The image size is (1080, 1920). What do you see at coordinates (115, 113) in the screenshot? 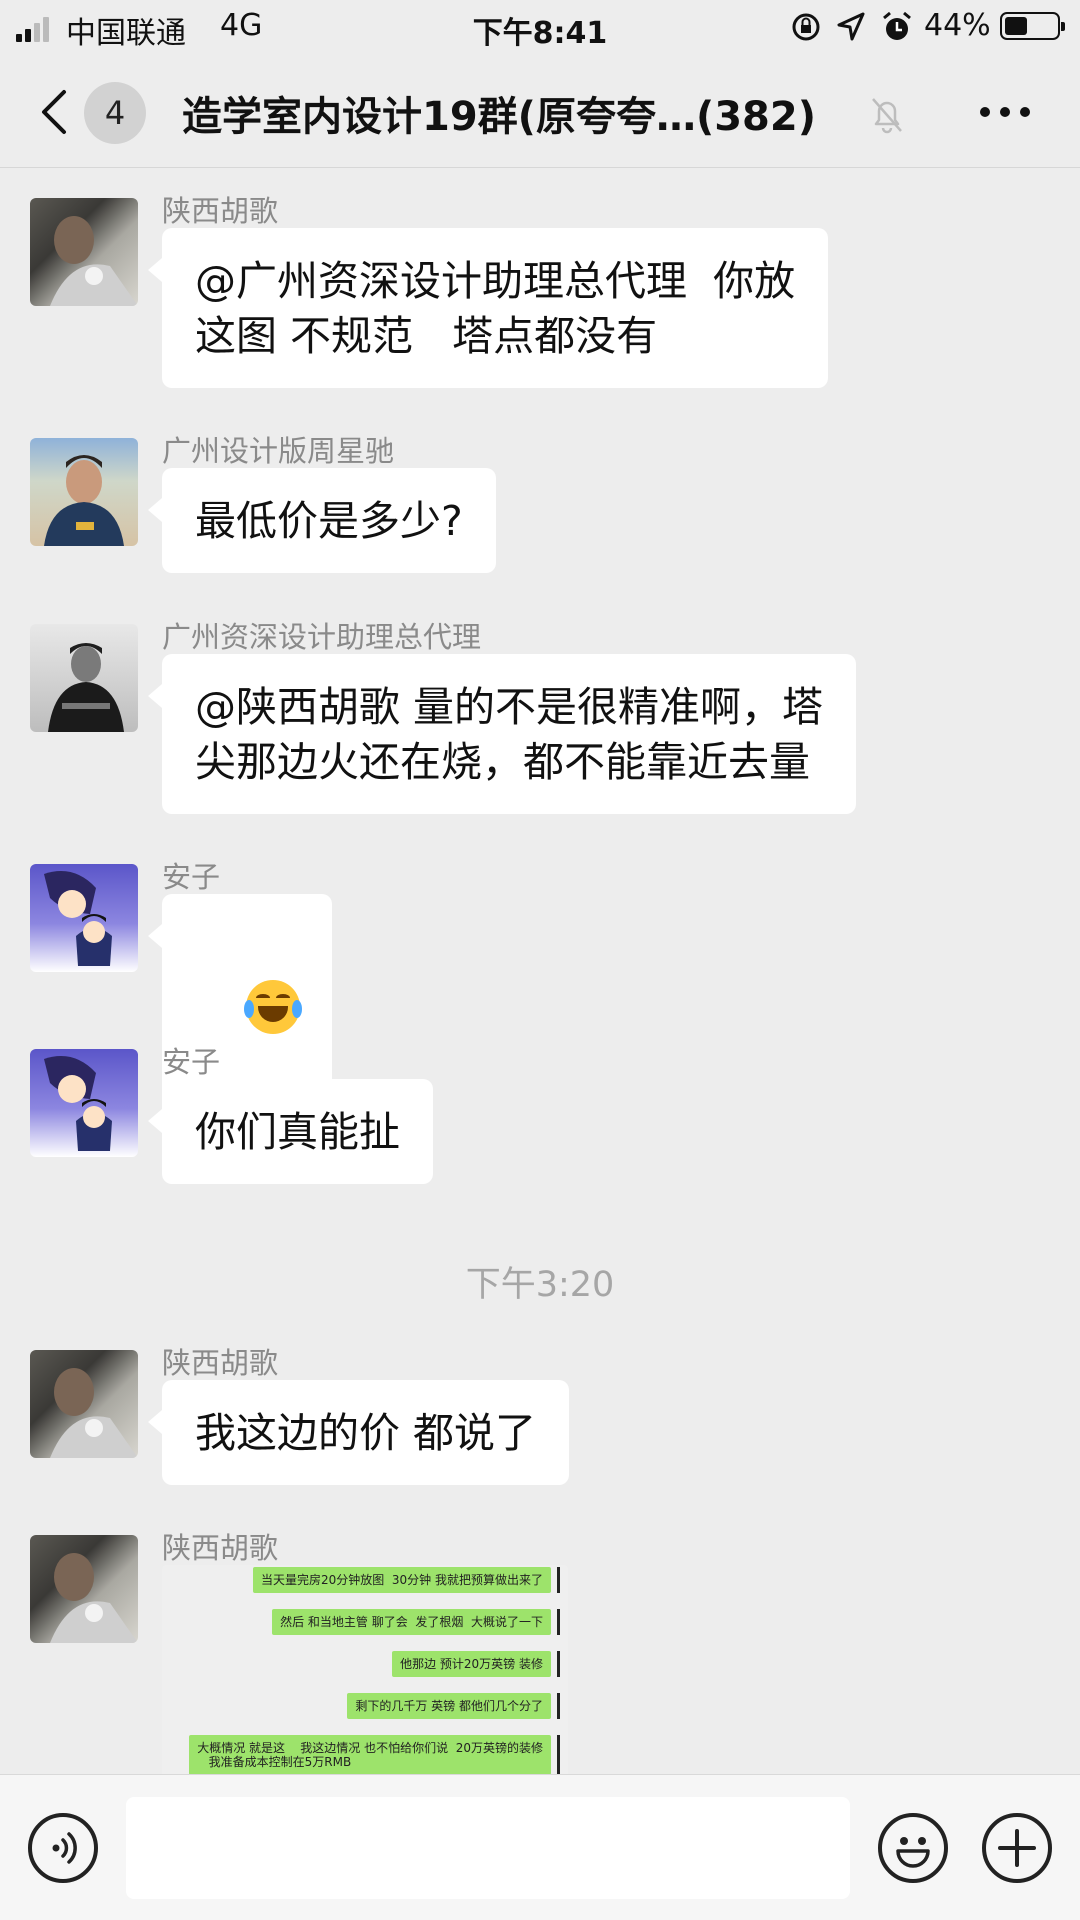
I see `unread-count-badge: 4` at bounding box center [115, 113].